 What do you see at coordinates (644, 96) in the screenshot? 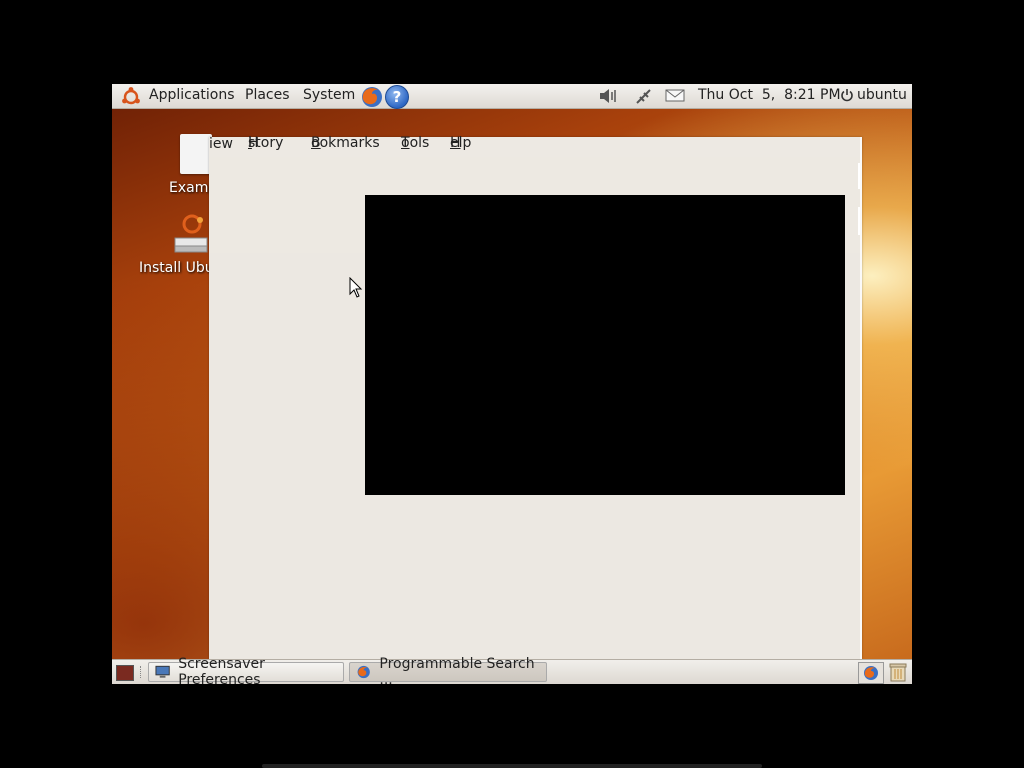
I see `network-icon` at bounding box center [644, 96].